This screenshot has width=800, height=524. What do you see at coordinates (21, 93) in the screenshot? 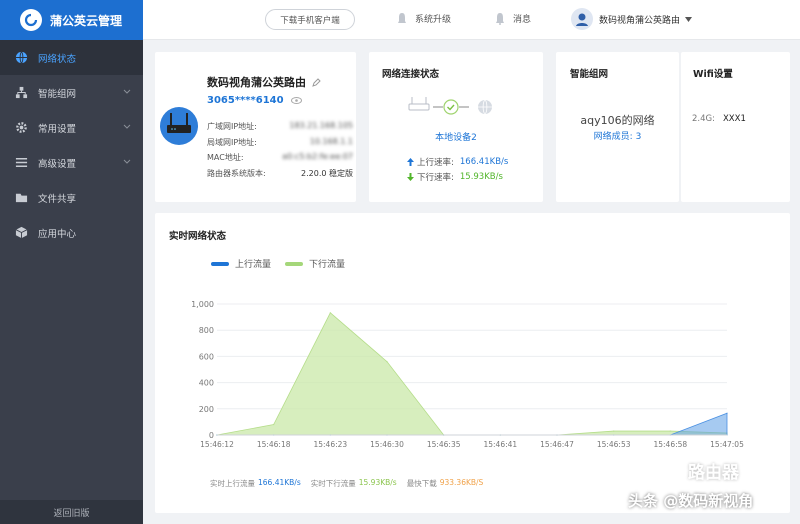
I see `network-icon` at bounding box center [21, 93].